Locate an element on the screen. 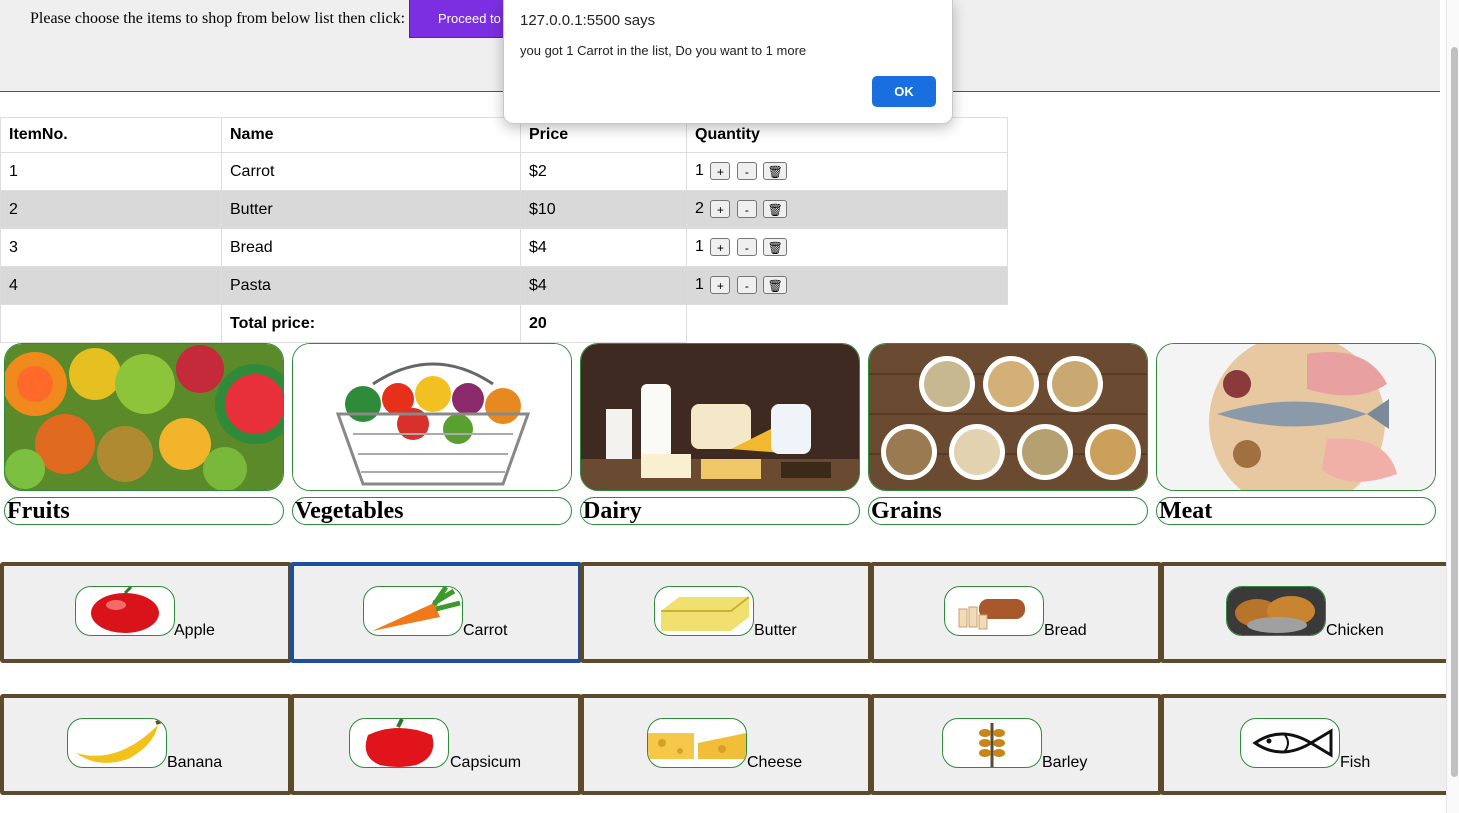  table-row: 3 Bread $4 1 + - 🗑 is located at coordinates (504, 247).